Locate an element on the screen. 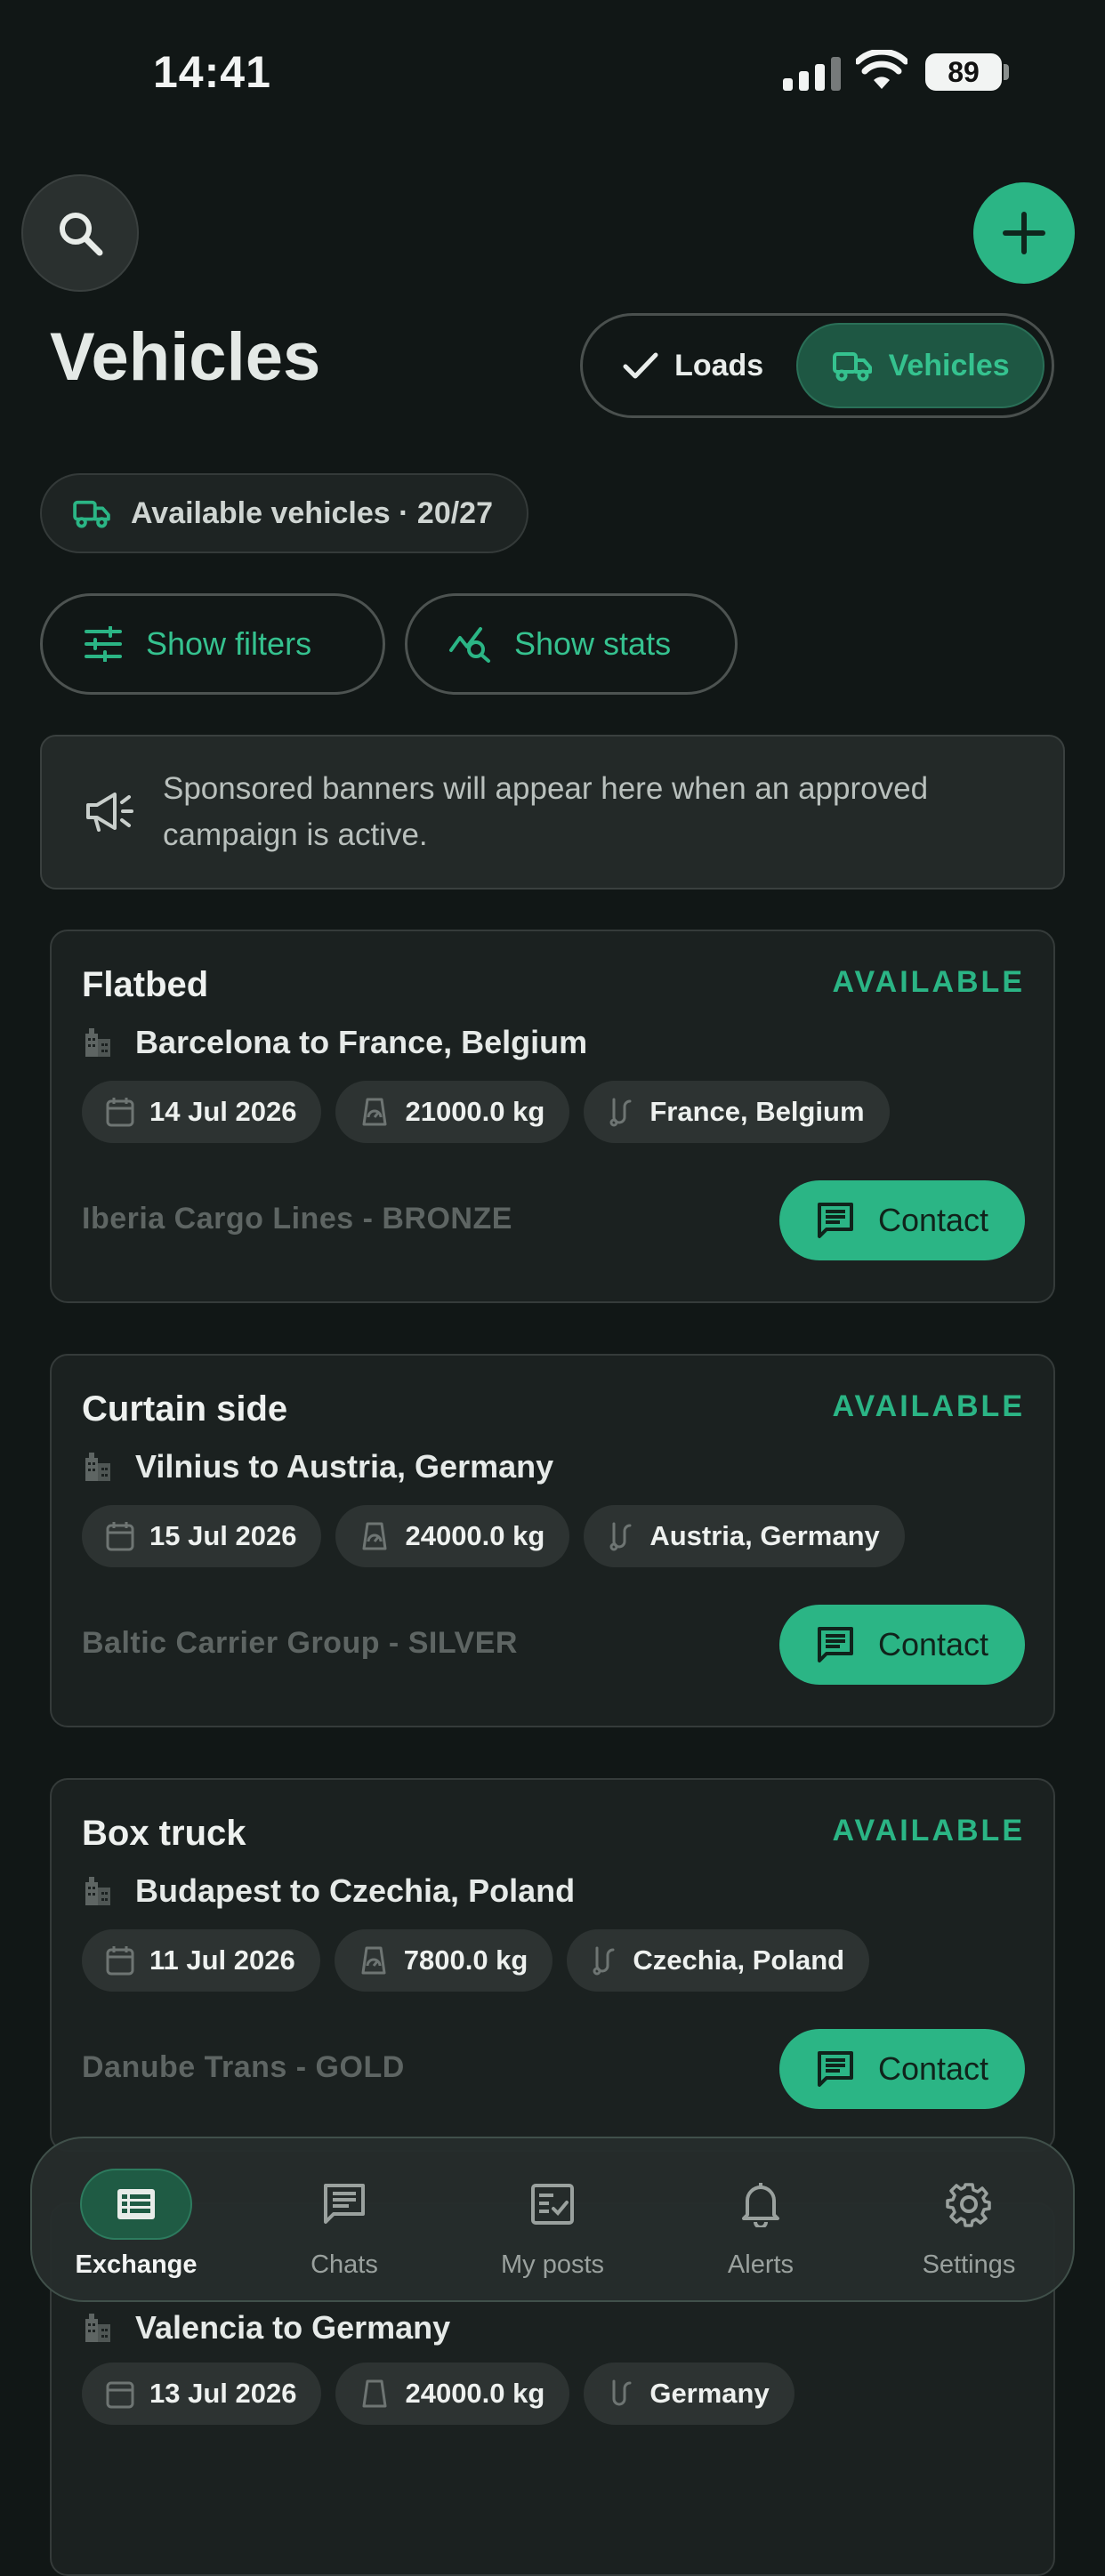 This screenshot has width=1105, height=2576. toggle-vehicles-label: Vehicles is located at coordinates (949, 365).